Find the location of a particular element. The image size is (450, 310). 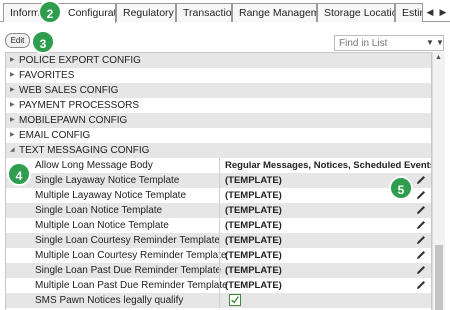

group-row: ▶ POLICE EXPORT CONFIG is located at coordinates (218, 60).